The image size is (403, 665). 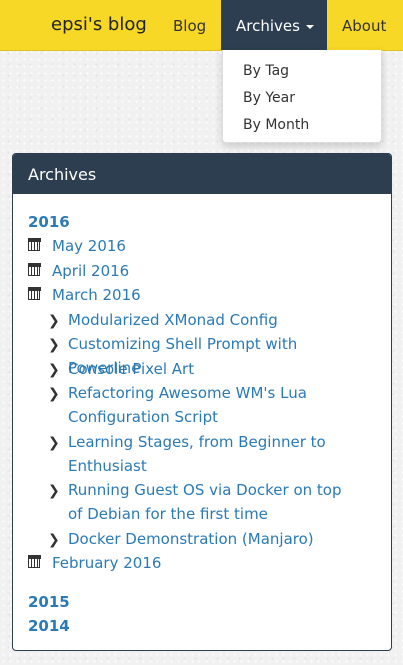 I want to click on caret-down-icon, so click(x=309, y=26).